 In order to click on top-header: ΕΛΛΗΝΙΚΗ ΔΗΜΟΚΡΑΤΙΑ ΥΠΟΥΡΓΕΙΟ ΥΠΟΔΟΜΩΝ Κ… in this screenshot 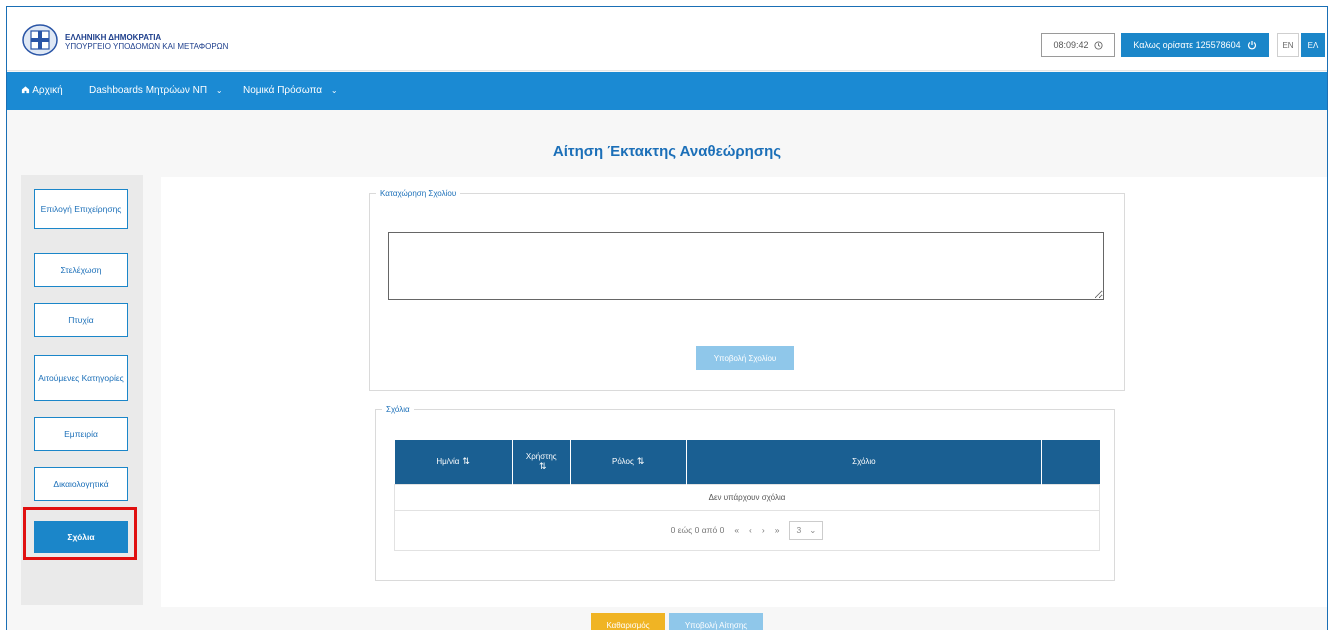, I will do `click(667, 39)`.